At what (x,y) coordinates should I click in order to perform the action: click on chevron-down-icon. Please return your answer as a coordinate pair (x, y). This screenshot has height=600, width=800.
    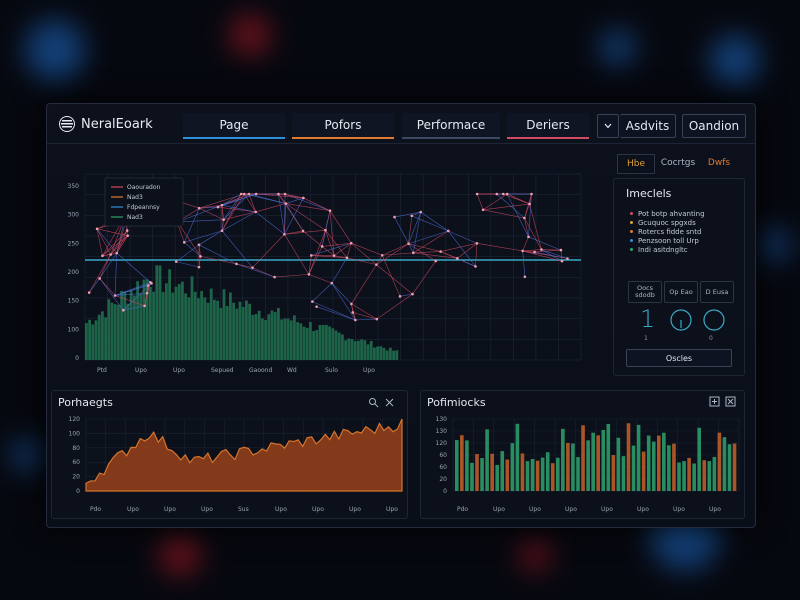
    Looking at the image, I should click on (608, 126).